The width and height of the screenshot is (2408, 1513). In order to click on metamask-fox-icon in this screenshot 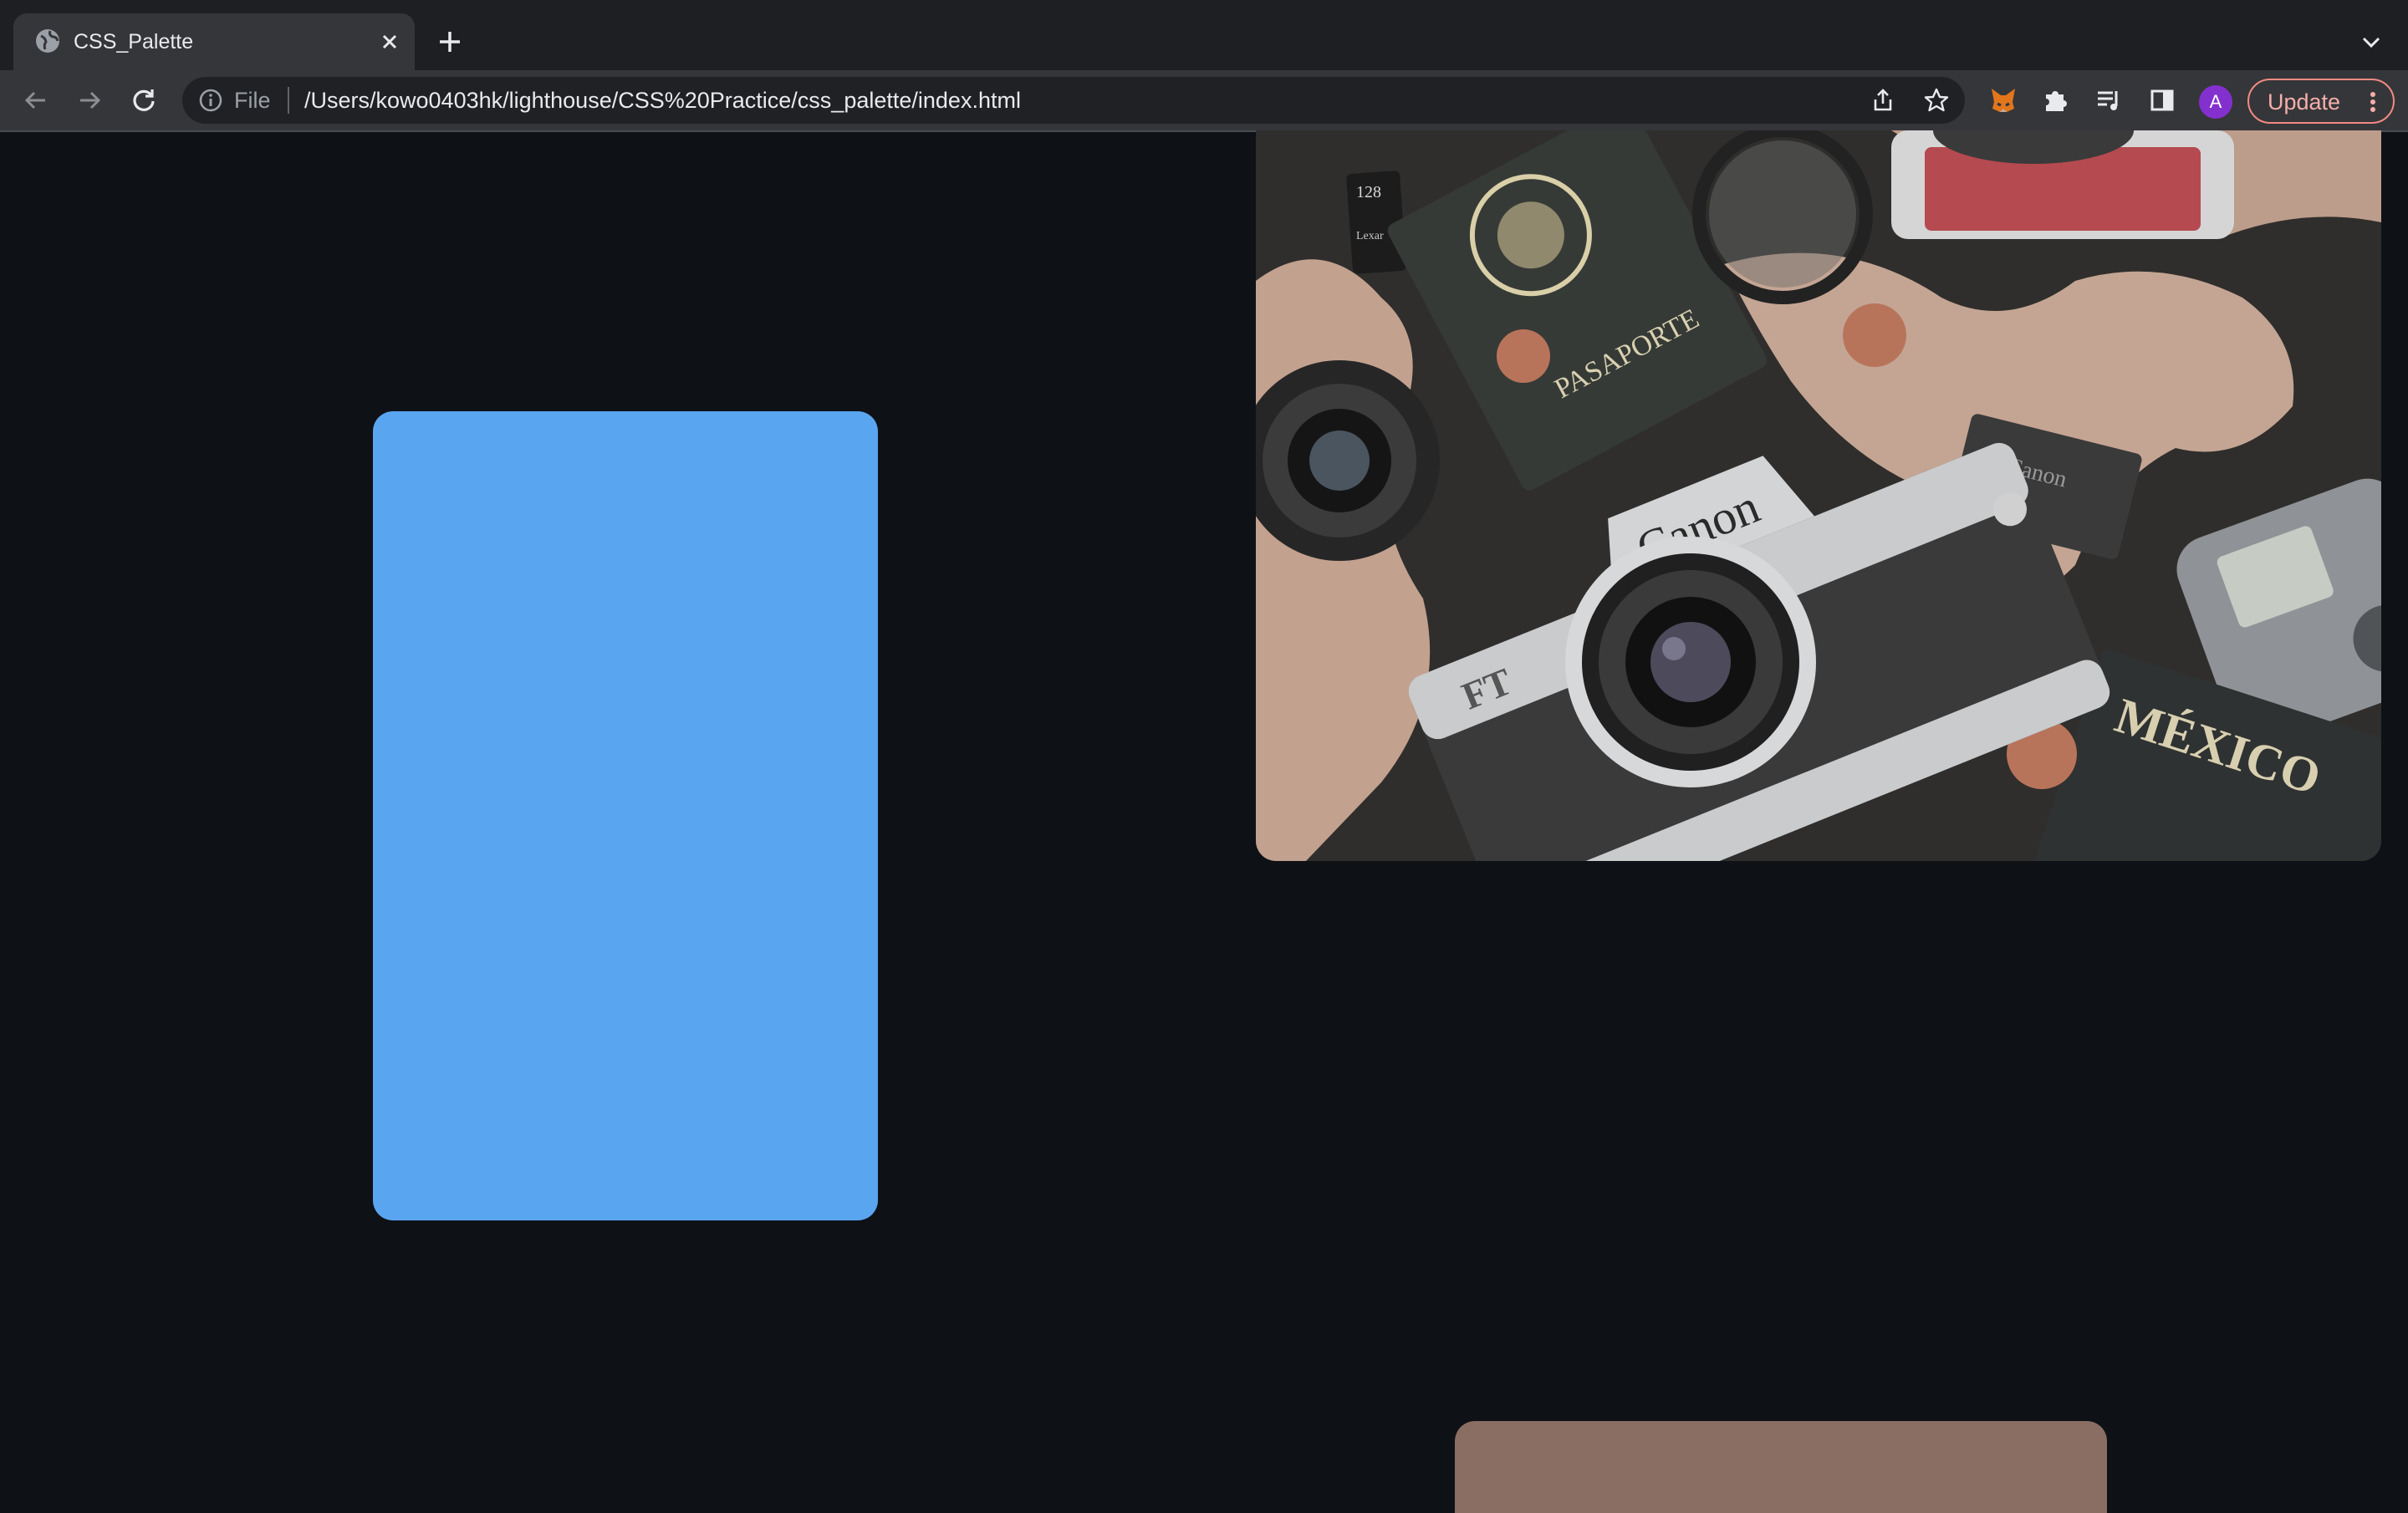, I will do `click(2003, 100)`.